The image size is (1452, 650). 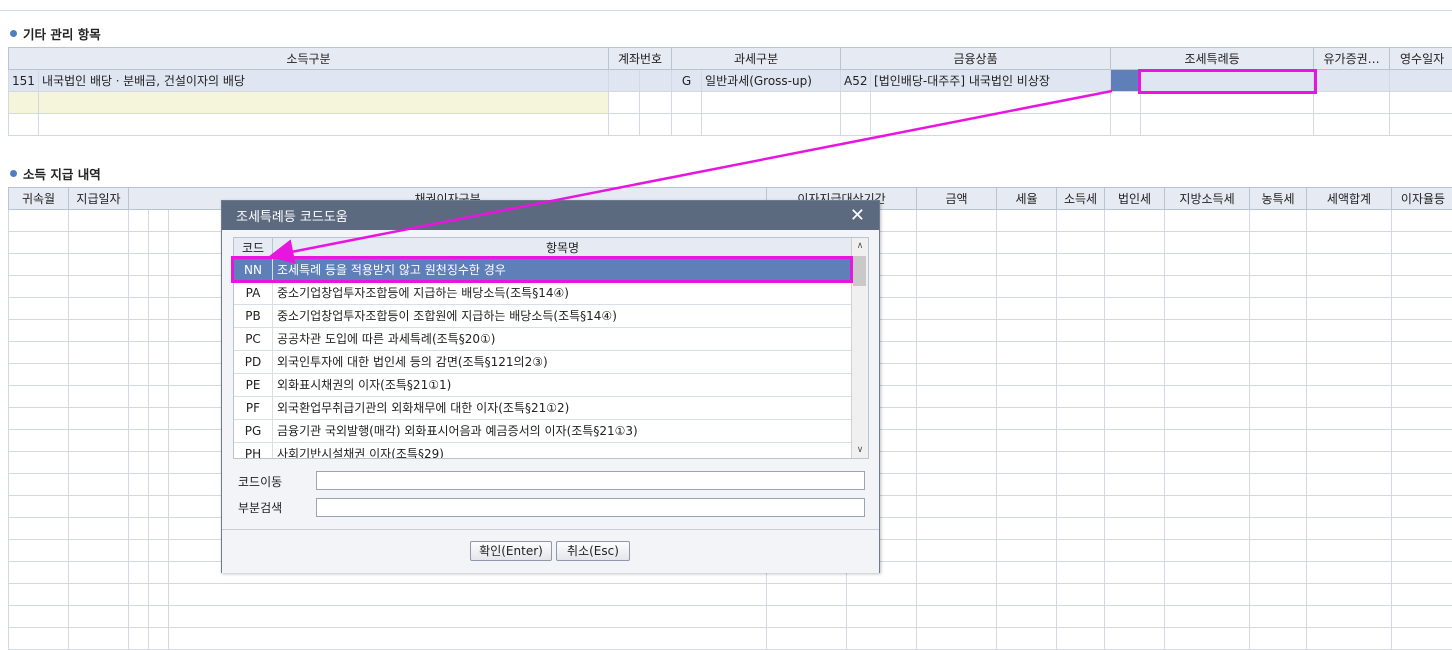 I want to click on income-code-cell: 151, so click(x=24, y=81).